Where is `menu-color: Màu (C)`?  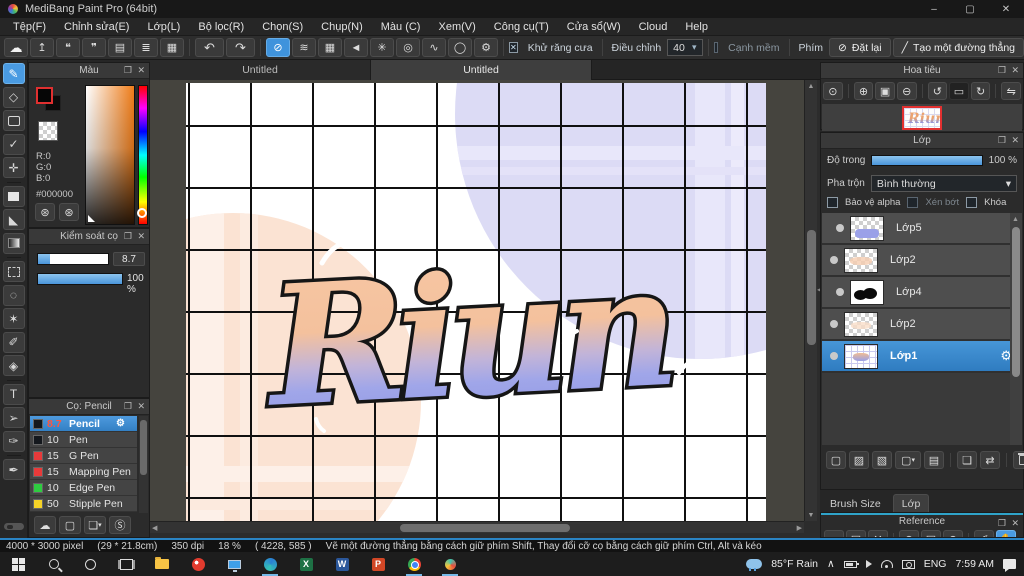 menu-color: Màu (C) is located at coordinates (401, 27).